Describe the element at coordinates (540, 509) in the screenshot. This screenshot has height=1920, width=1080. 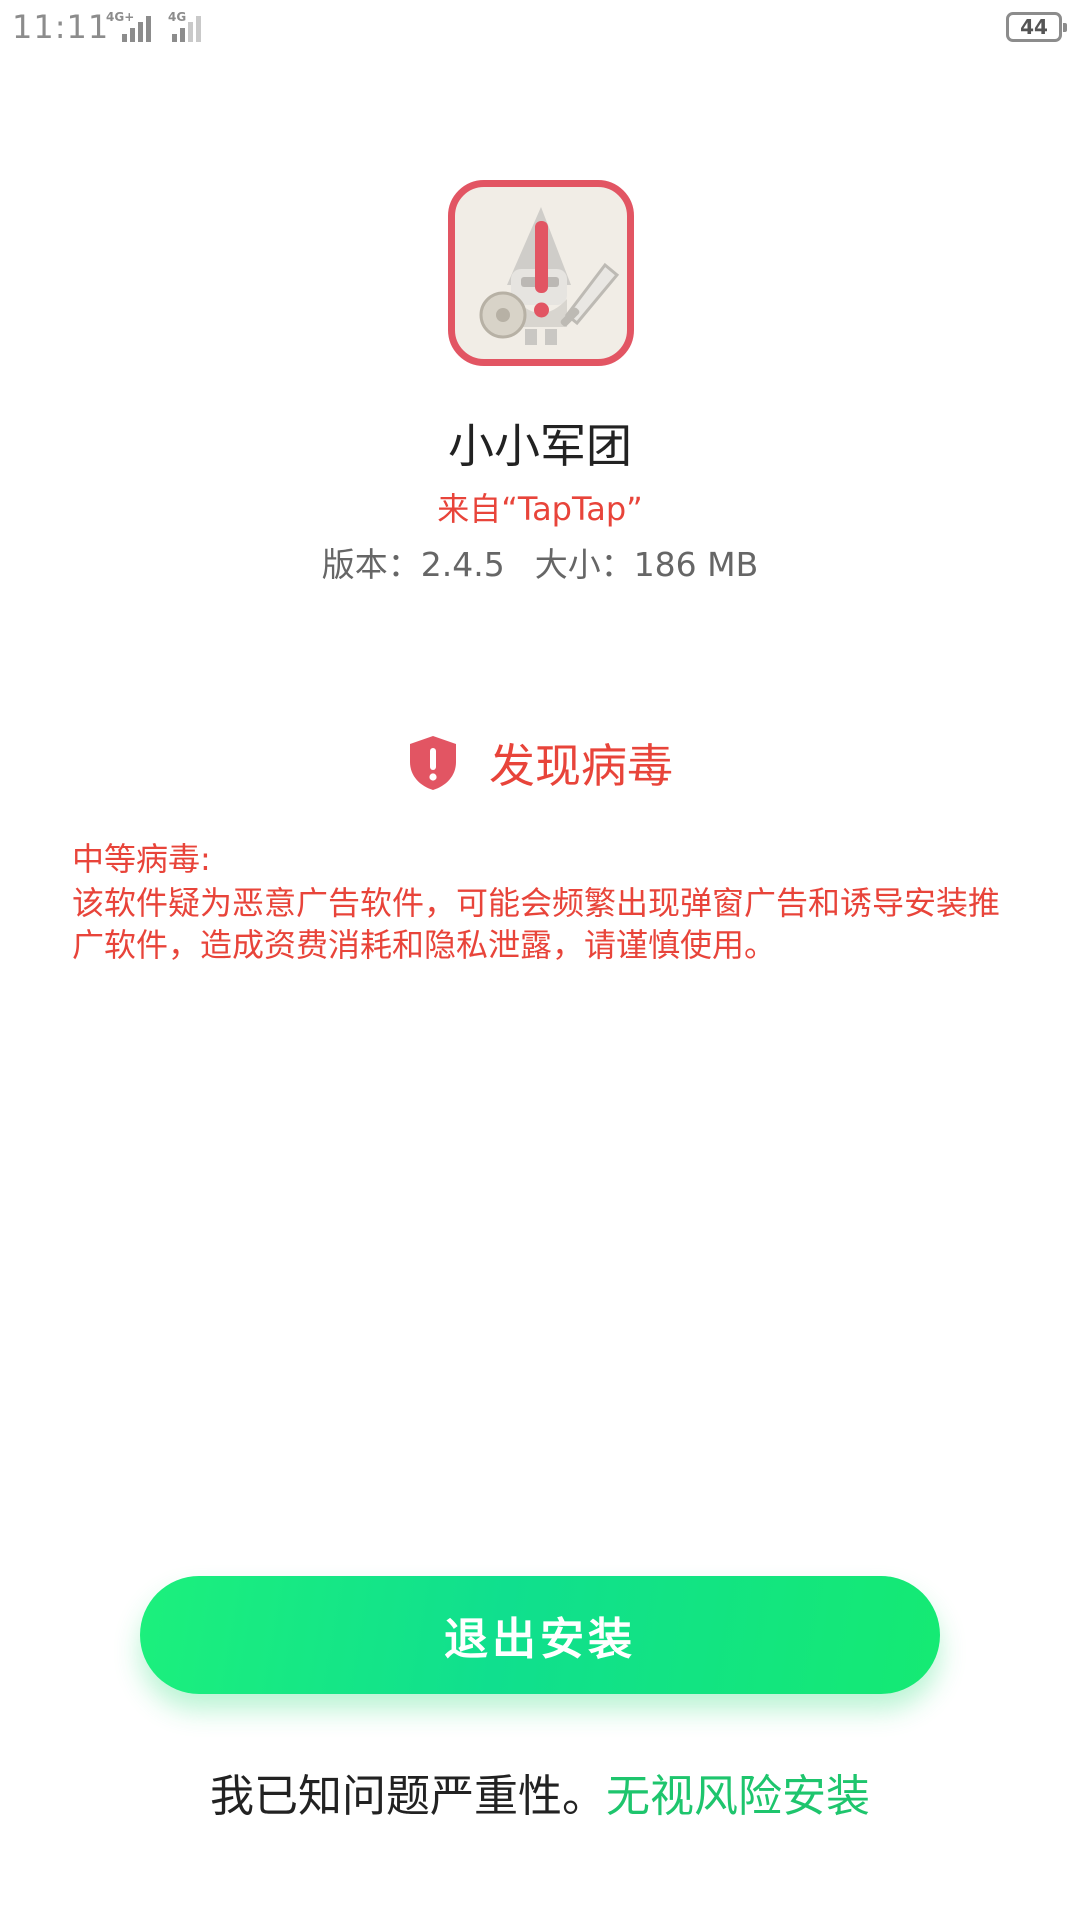
I see `app-source: 来自“TapTap”` at that location.